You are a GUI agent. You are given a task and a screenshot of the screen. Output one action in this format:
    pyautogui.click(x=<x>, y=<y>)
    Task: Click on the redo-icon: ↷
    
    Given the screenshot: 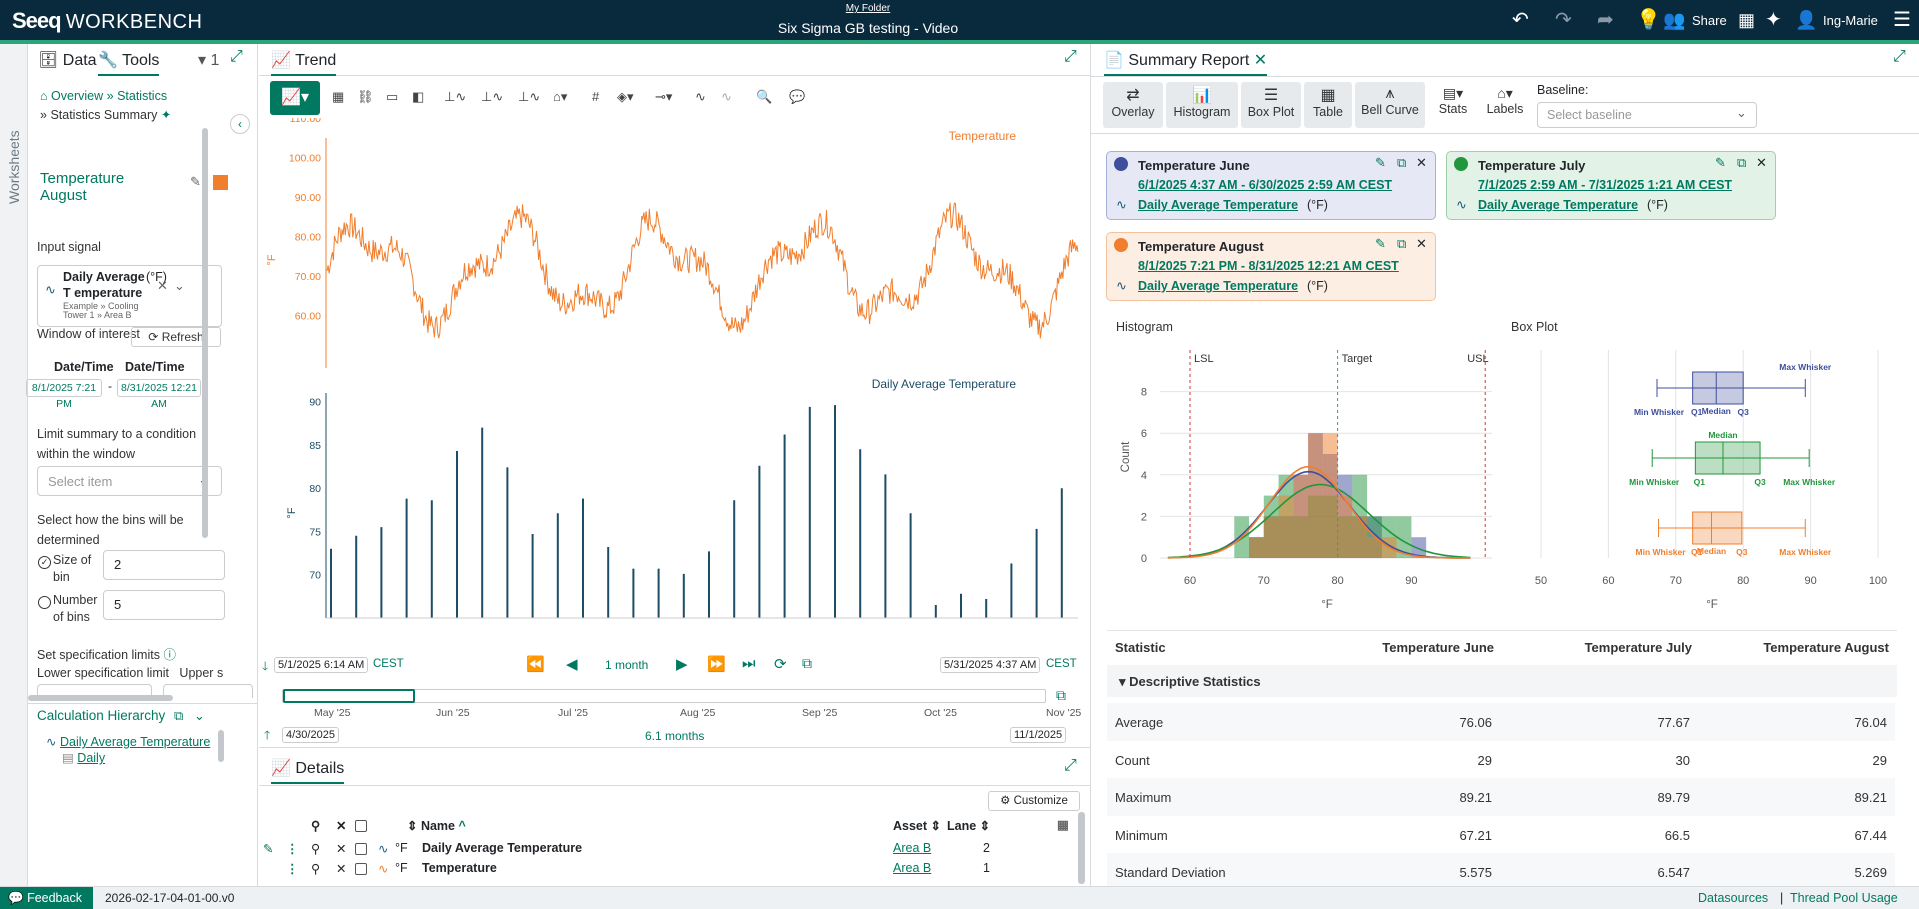 What is the action you would take?
    pyautogui.click(x=1563, y=20)
    